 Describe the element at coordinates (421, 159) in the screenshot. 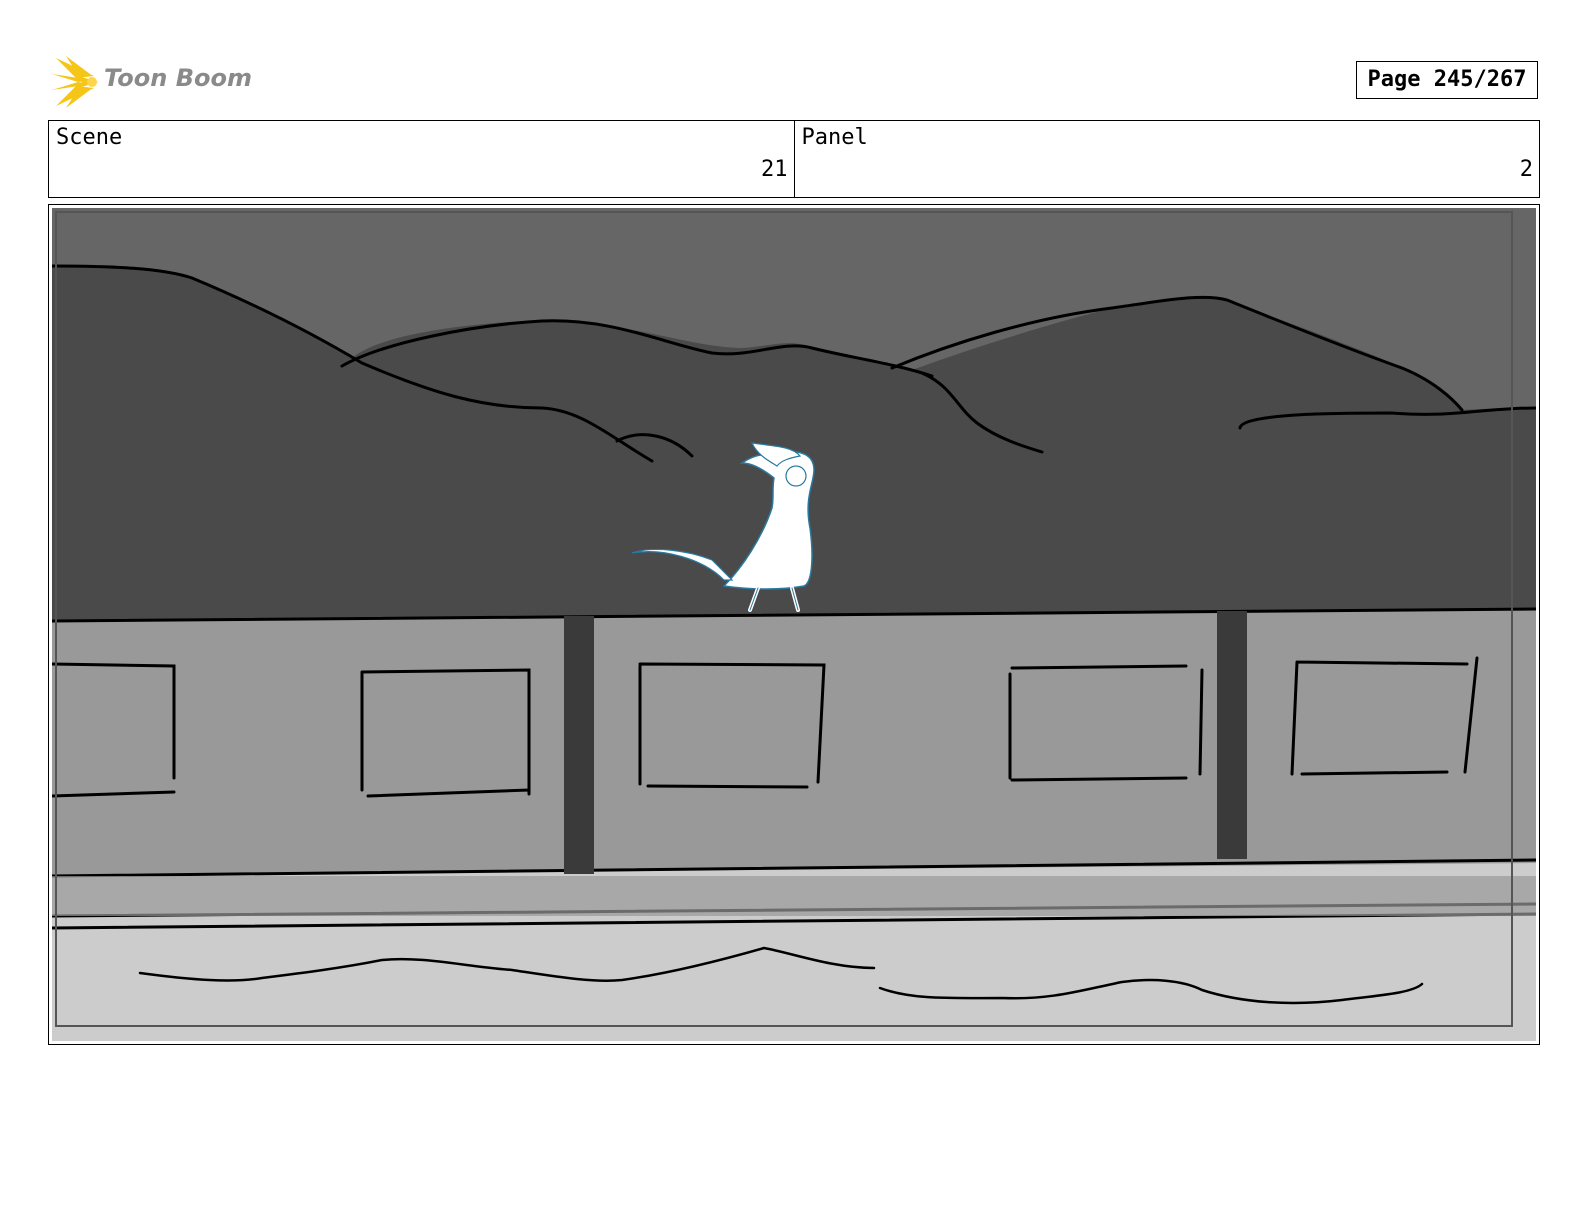

I see `scene-cell: Scene 21` at that location.